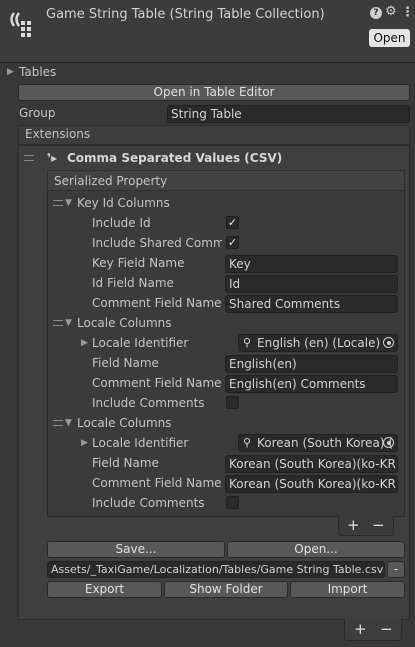 This screenshot has width=415, height=647. I want to click on key-field-name-label: Key Field Name, so click(138, 263).